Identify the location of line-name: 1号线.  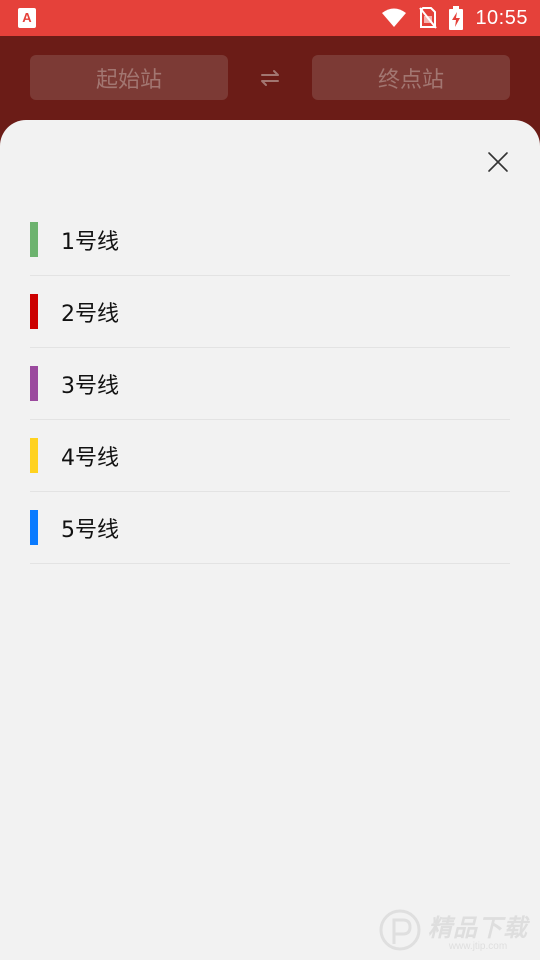
(90, 242).